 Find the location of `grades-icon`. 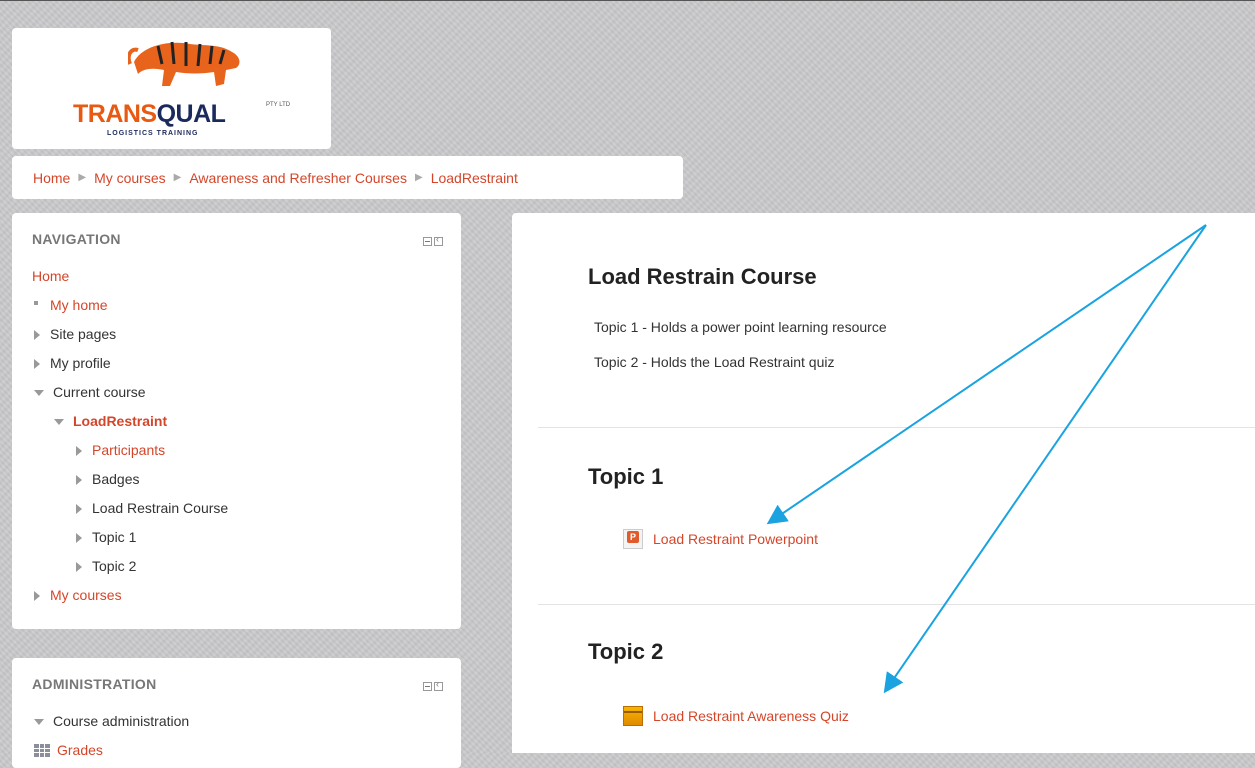

grades-icon is located at coordinates (42, 750).